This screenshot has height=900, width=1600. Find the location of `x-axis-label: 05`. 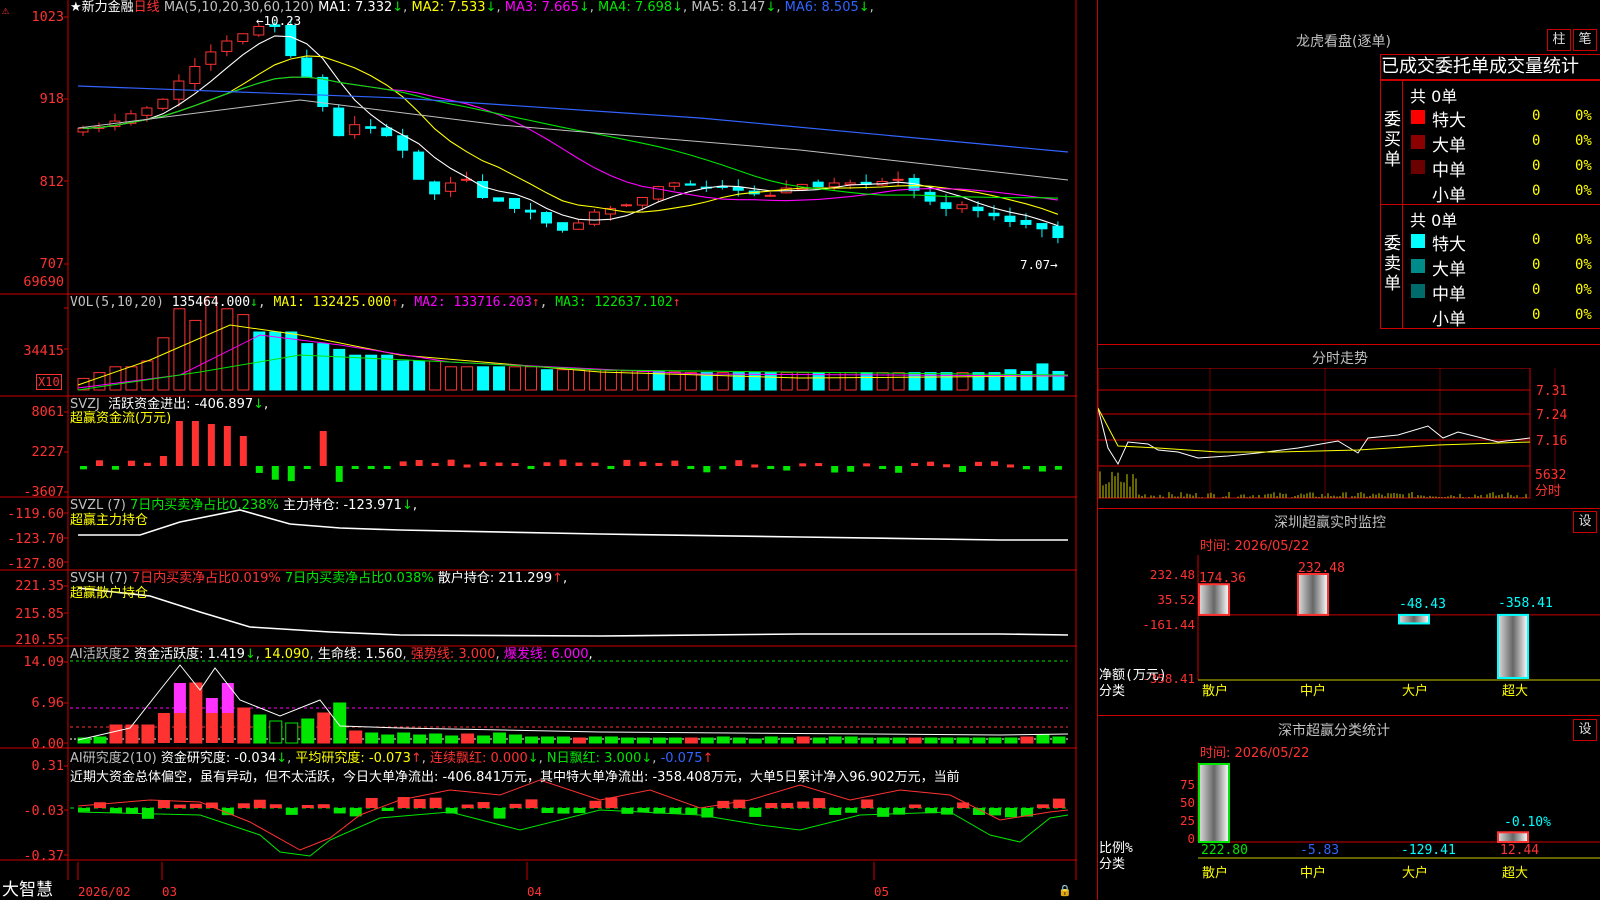

x-axis-label: 05 is located at coordinates (882, 891).